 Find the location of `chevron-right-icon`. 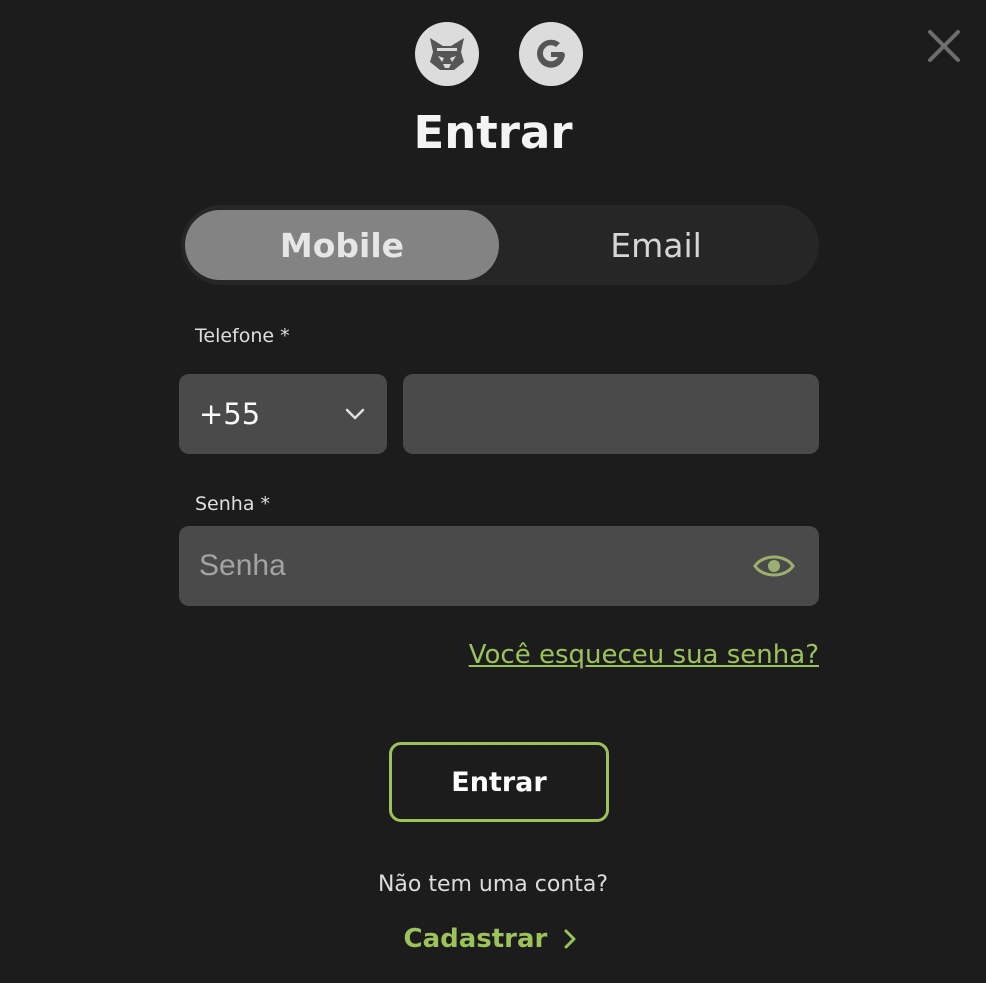

chevron-right-icon is located at coordinates (570, 939).